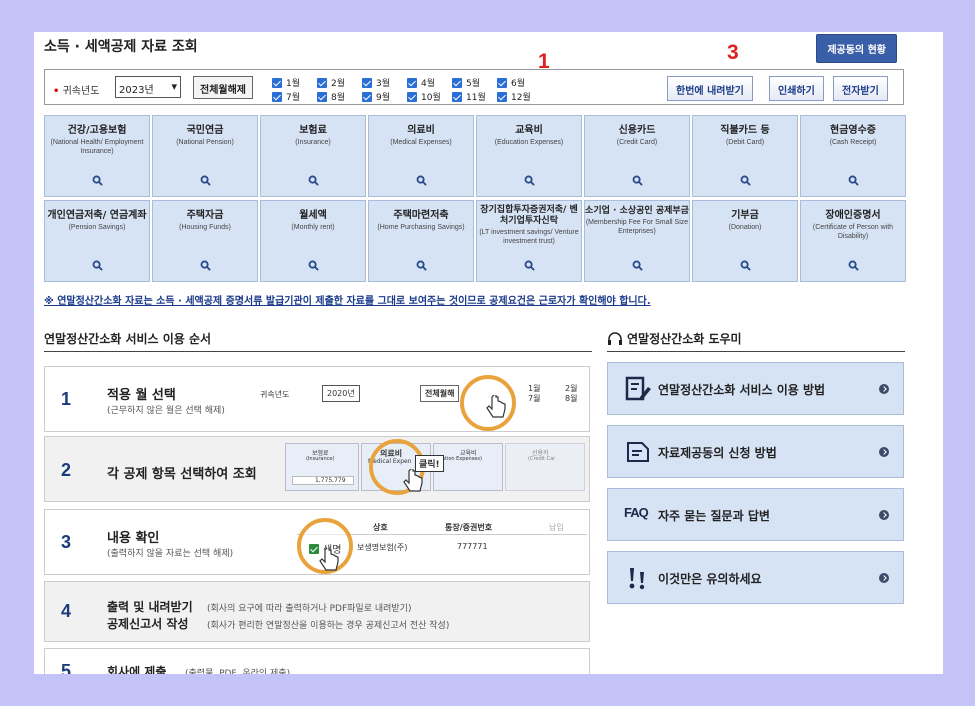  What do you see at coordinates (421, 156) in the screenshot?
I see `category-tile-medical: 의료비 (Medical Expenses)` at bounding box center [421, 156].